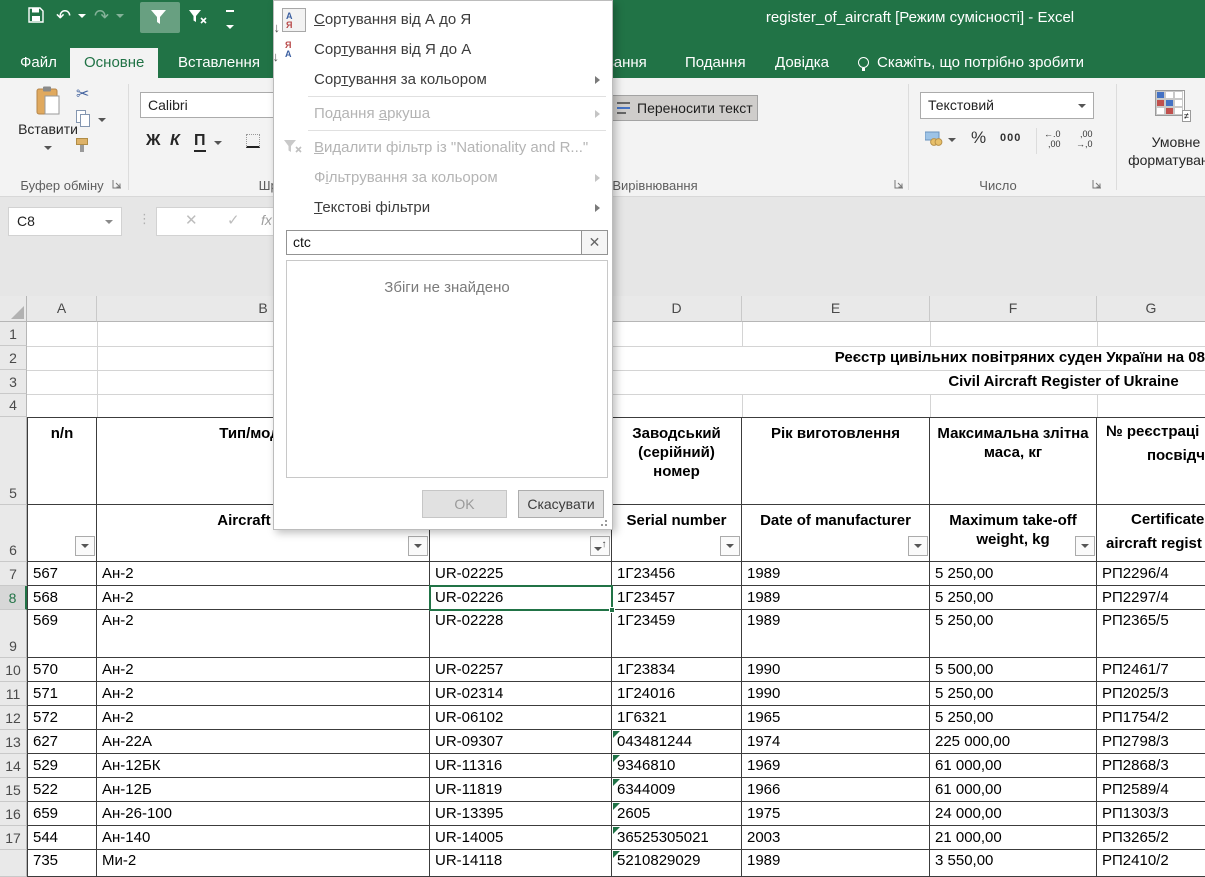 The image size is (1205, 877). Describe the element at coordinates (253, 141) in the screenshot. I see `borders-icon` at that location.